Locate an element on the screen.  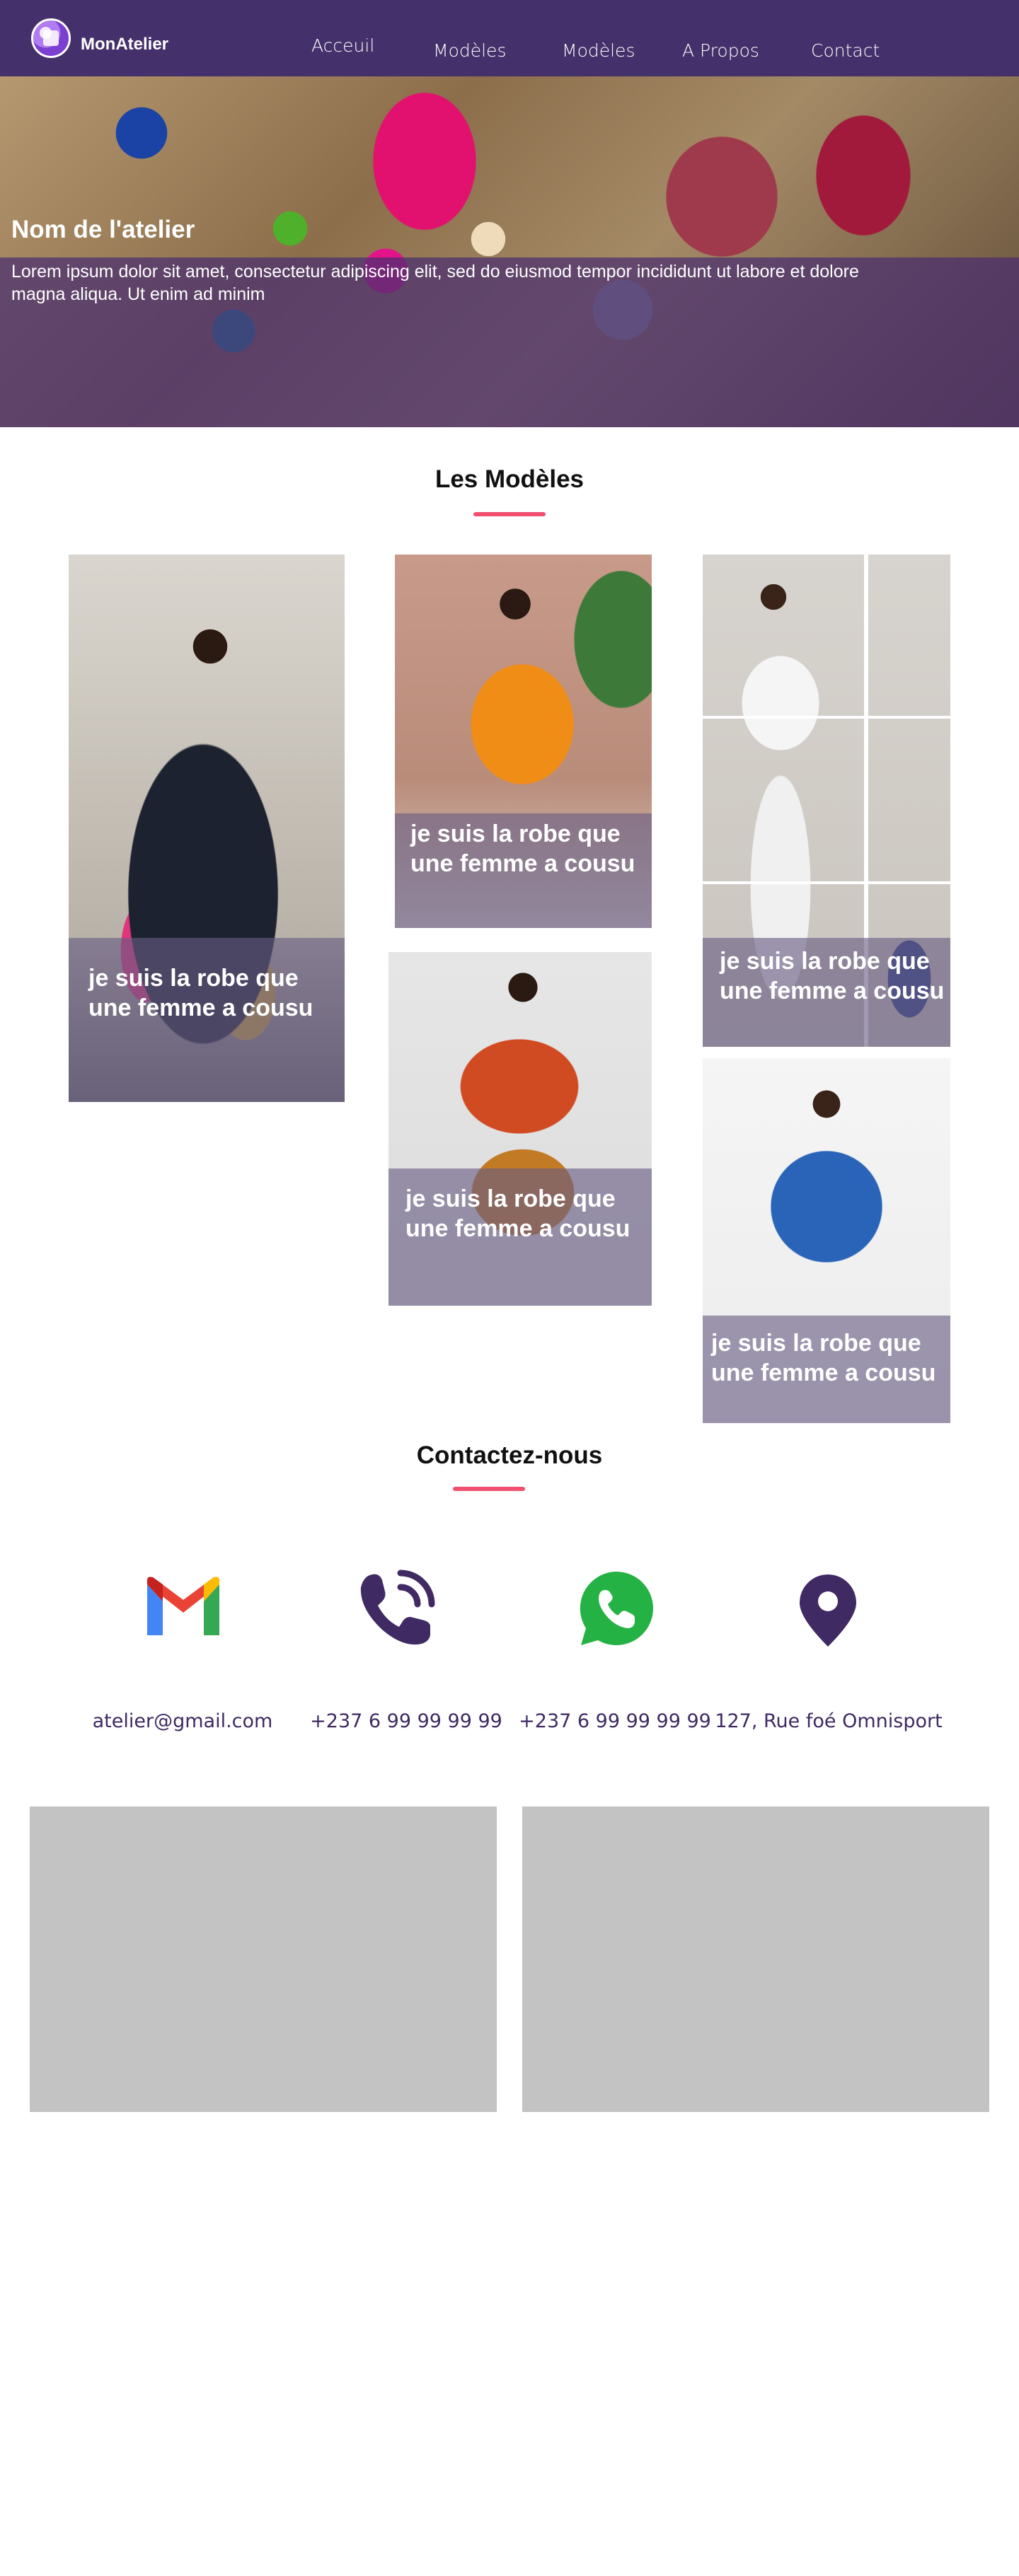
contact-address-text: 127, Rue foé Omnisport is located at coordinates (829, 1721).